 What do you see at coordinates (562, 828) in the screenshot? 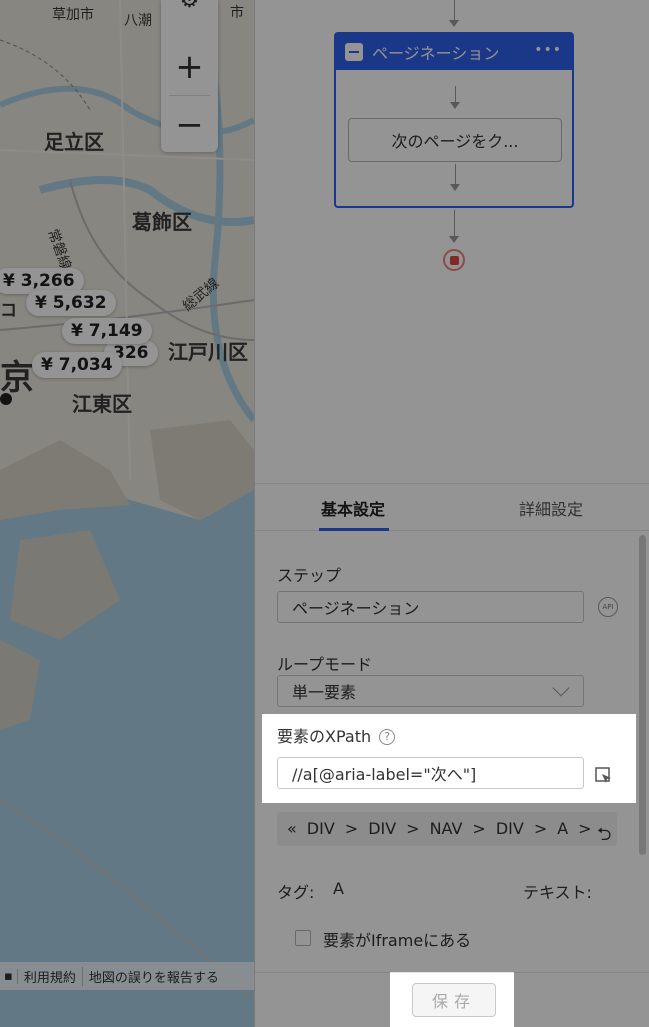
I see `breadcrumb-item: A` at bounding box center [562, 828].